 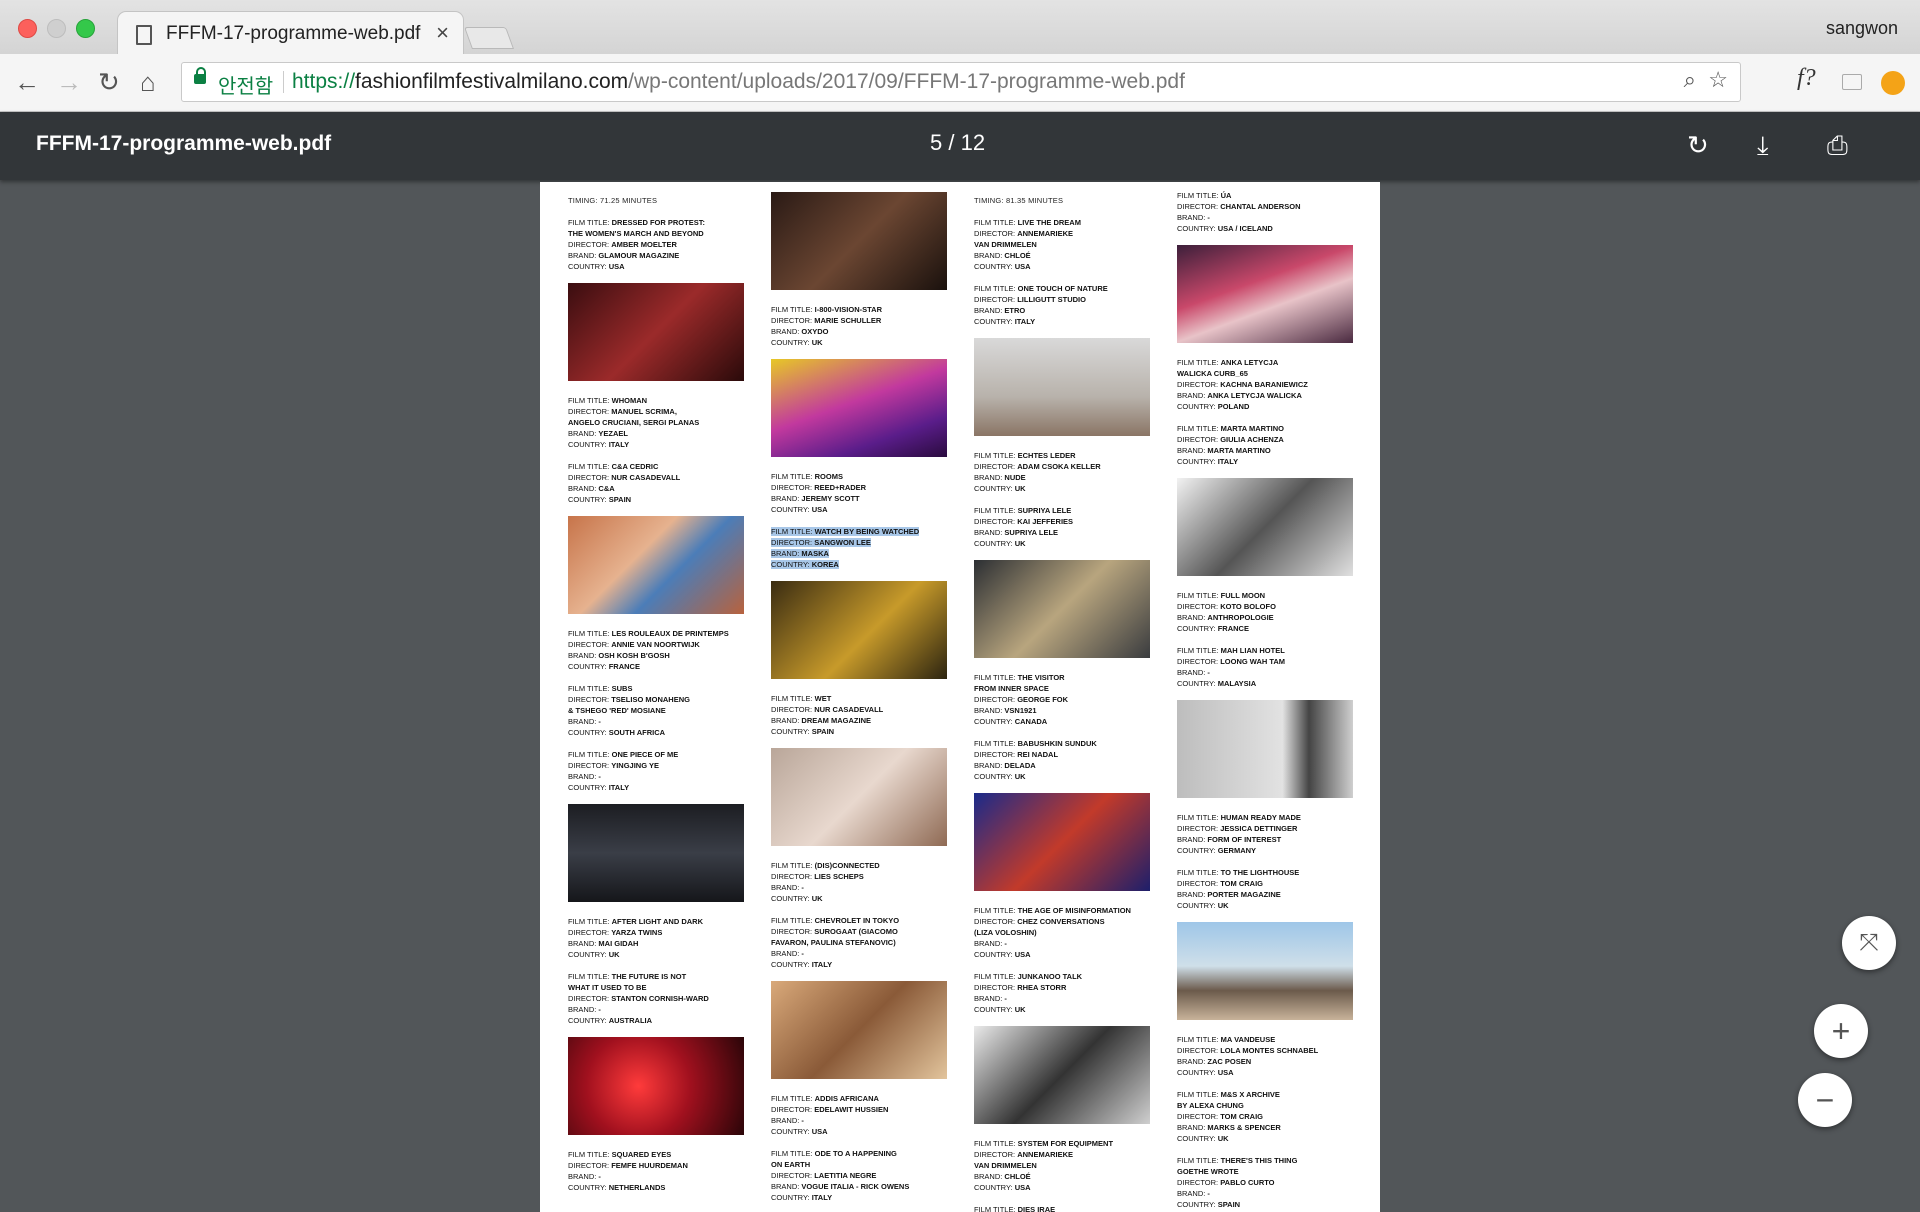 What do you see at coordinates (1841, 1031) in the screenshot?
I see `zoom-in-button: +` at bounding box center [1841, 1031].